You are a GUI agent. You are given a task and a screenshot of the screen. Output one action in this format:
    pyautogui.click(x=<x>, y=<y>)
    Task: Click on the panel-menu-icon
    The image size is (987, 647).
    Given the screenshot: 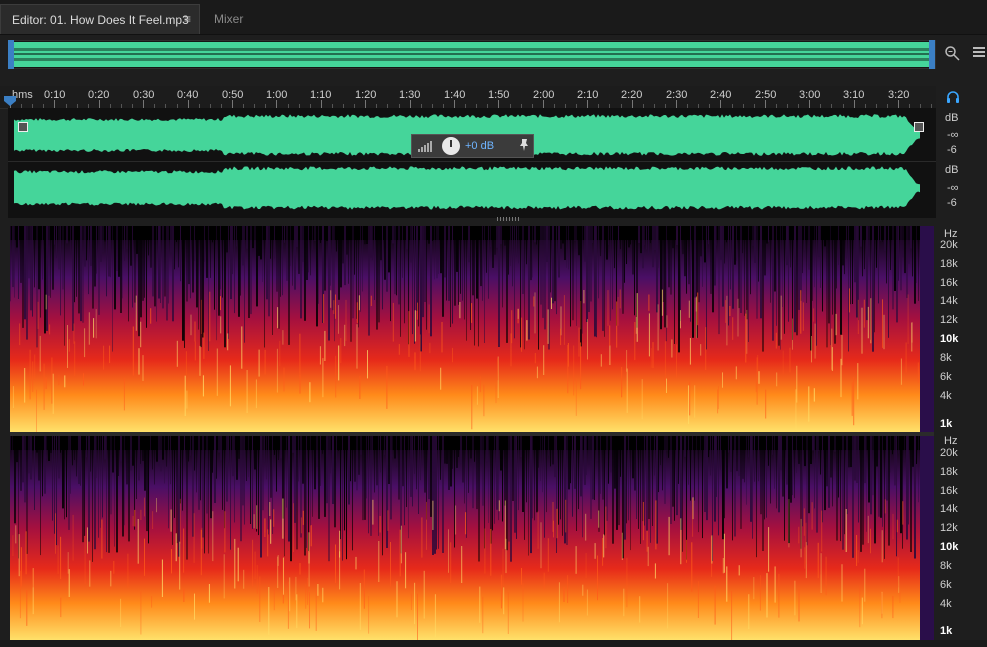 What is the action you would take?
    pyautogui.click(x=979, y=54)
    